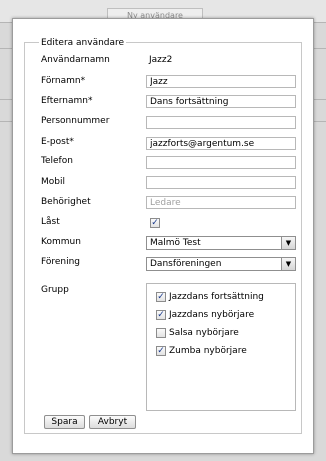 The image size is (326, 461). Describe the element at coordinates (66, 202) in the screenshot. I see `behorighet-label: Behörighet` at that location.